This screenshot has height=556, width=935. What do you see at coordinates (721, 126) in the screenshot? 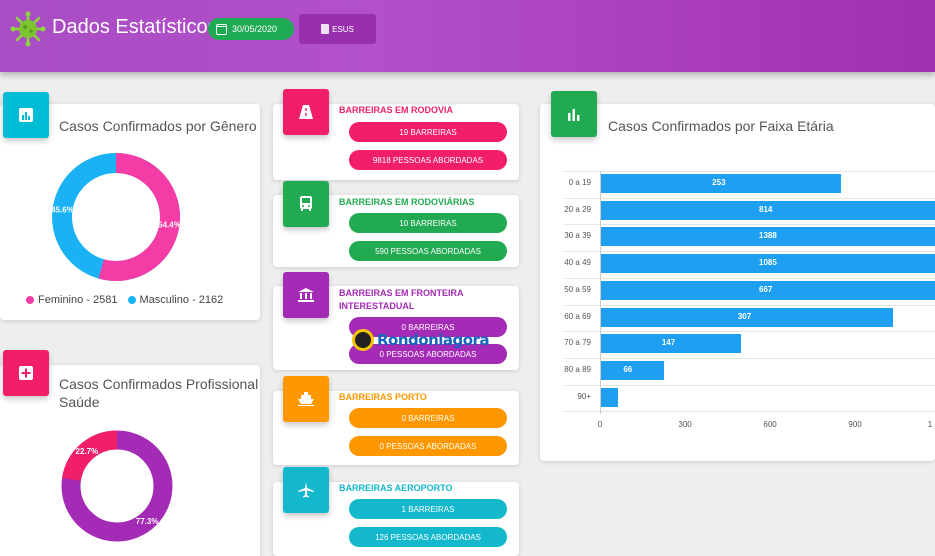
I see `age-card-title: Casos Confirmados por Faixa Etária` at bounding box center [721, 126].